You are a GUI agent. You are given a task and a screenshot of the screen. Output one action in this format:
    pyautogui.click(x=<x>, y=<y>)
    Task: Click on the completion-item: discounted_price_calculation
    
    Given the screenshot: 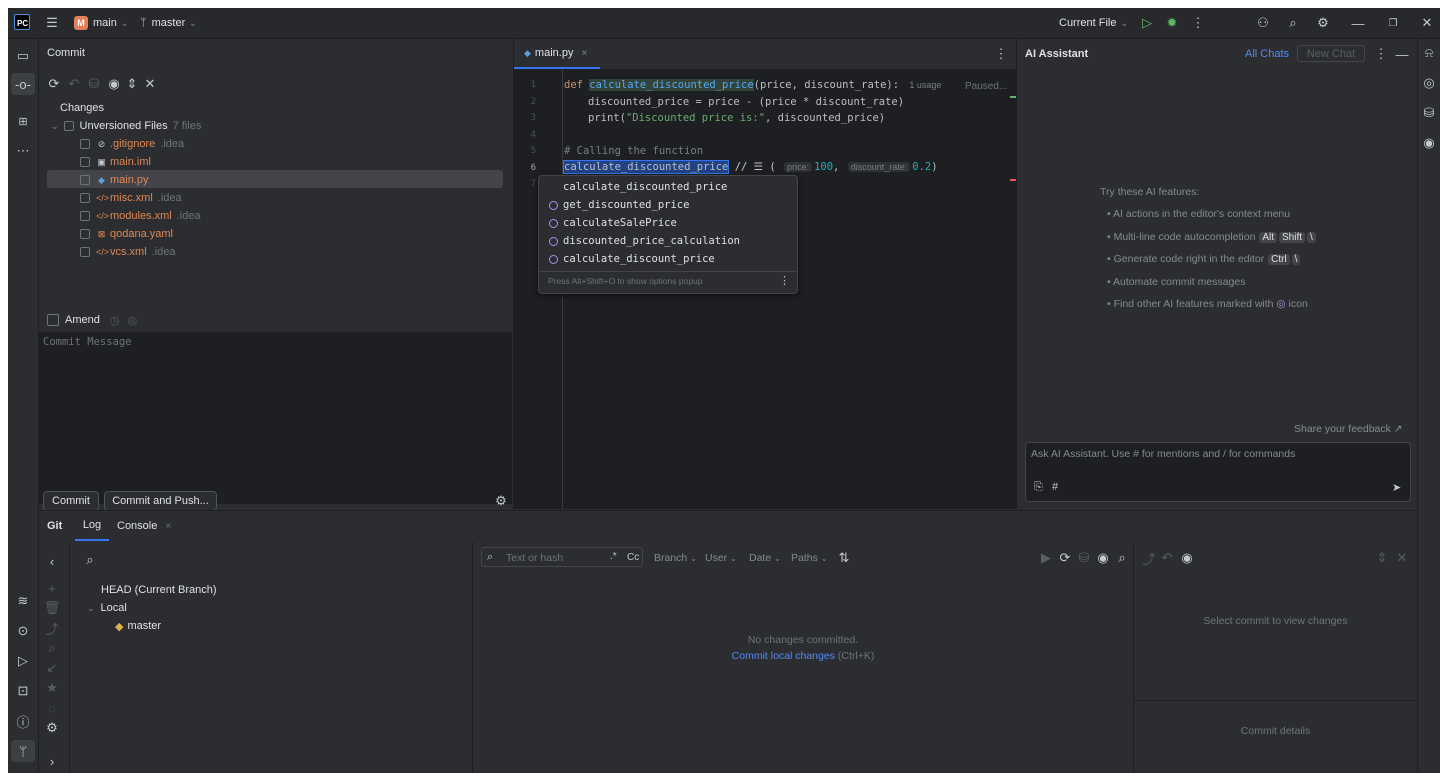 What is the action you would take?
    pyautogui.click(x=668, y=241)
    